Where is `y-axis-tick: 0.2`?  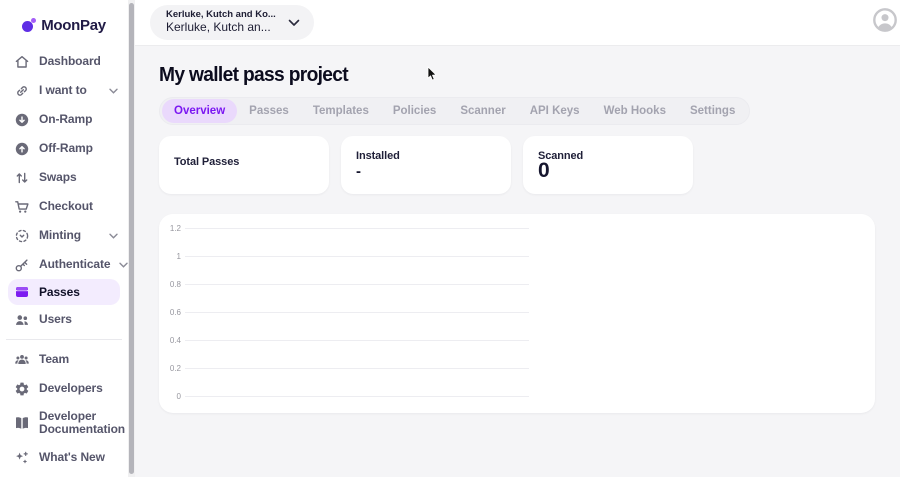
y-axis-tick: 0.2 is located at coordinates (175, 368).